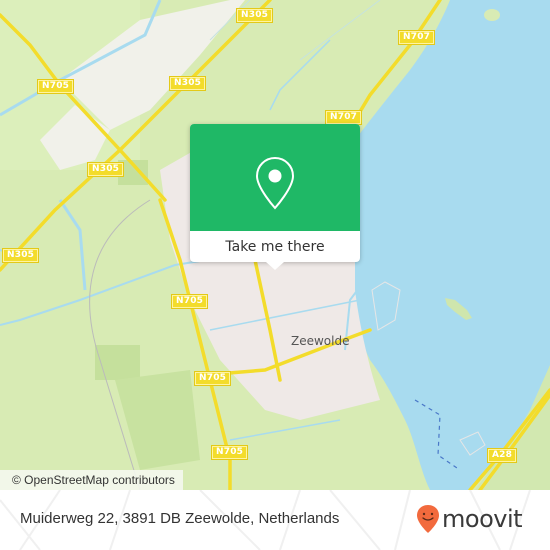 Image resolution: width=550 pixels, height=550 pixels. Describe the element at coordinates (482, 519) in the screenshot. I see `moovit-logo-text: moovit` at that location.